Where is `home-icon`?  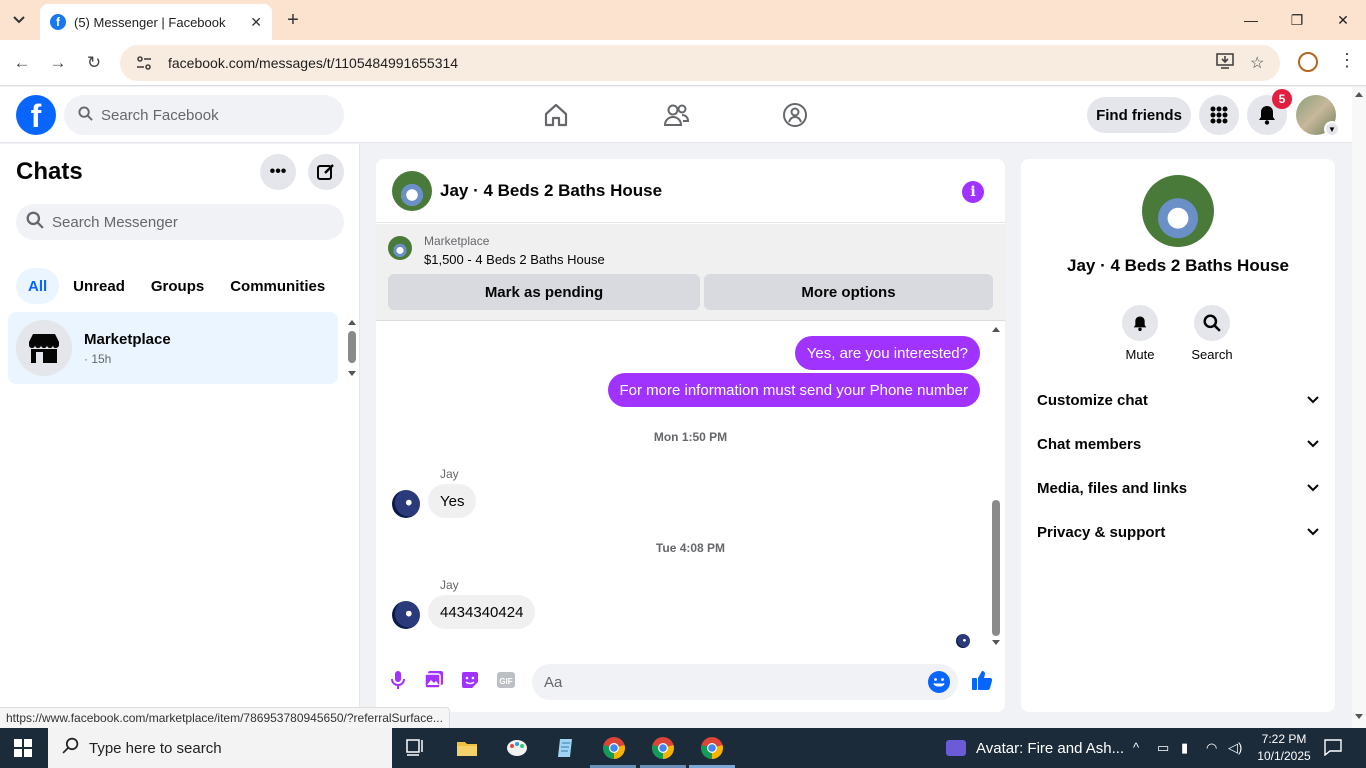 home-icon is located at coordinates (556, 115).